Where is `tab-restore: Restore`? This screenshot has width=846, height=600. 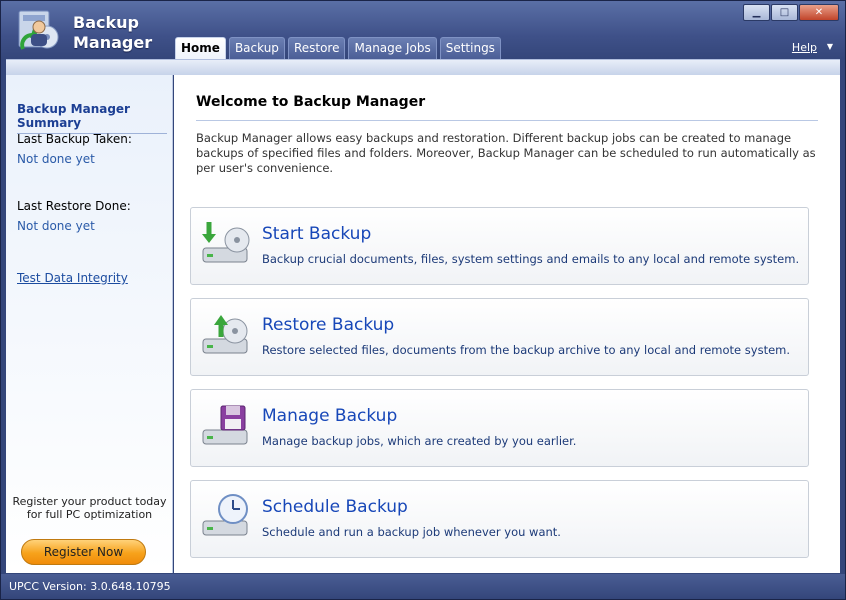
tab-restore: Restore is located at coordinates (316, 48).